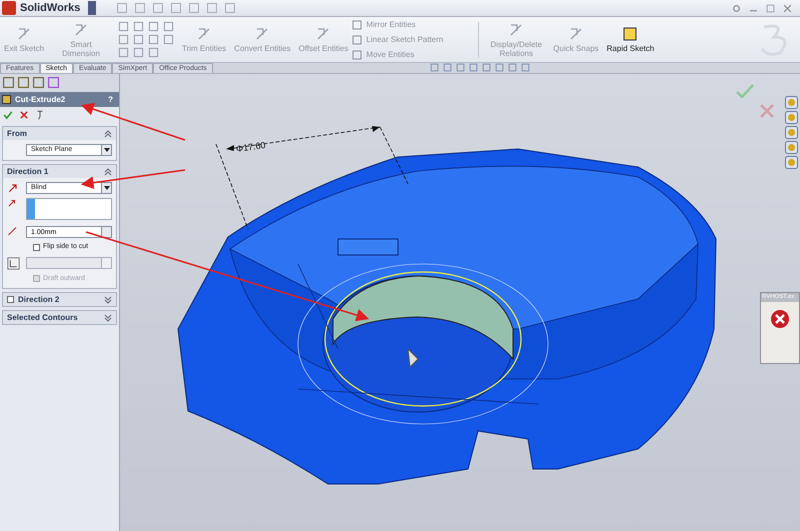 The image size is (800, 531). Describe the element at coordinates (6, 99) in the screenshot. I see `cut-extrude-icon` at that location.